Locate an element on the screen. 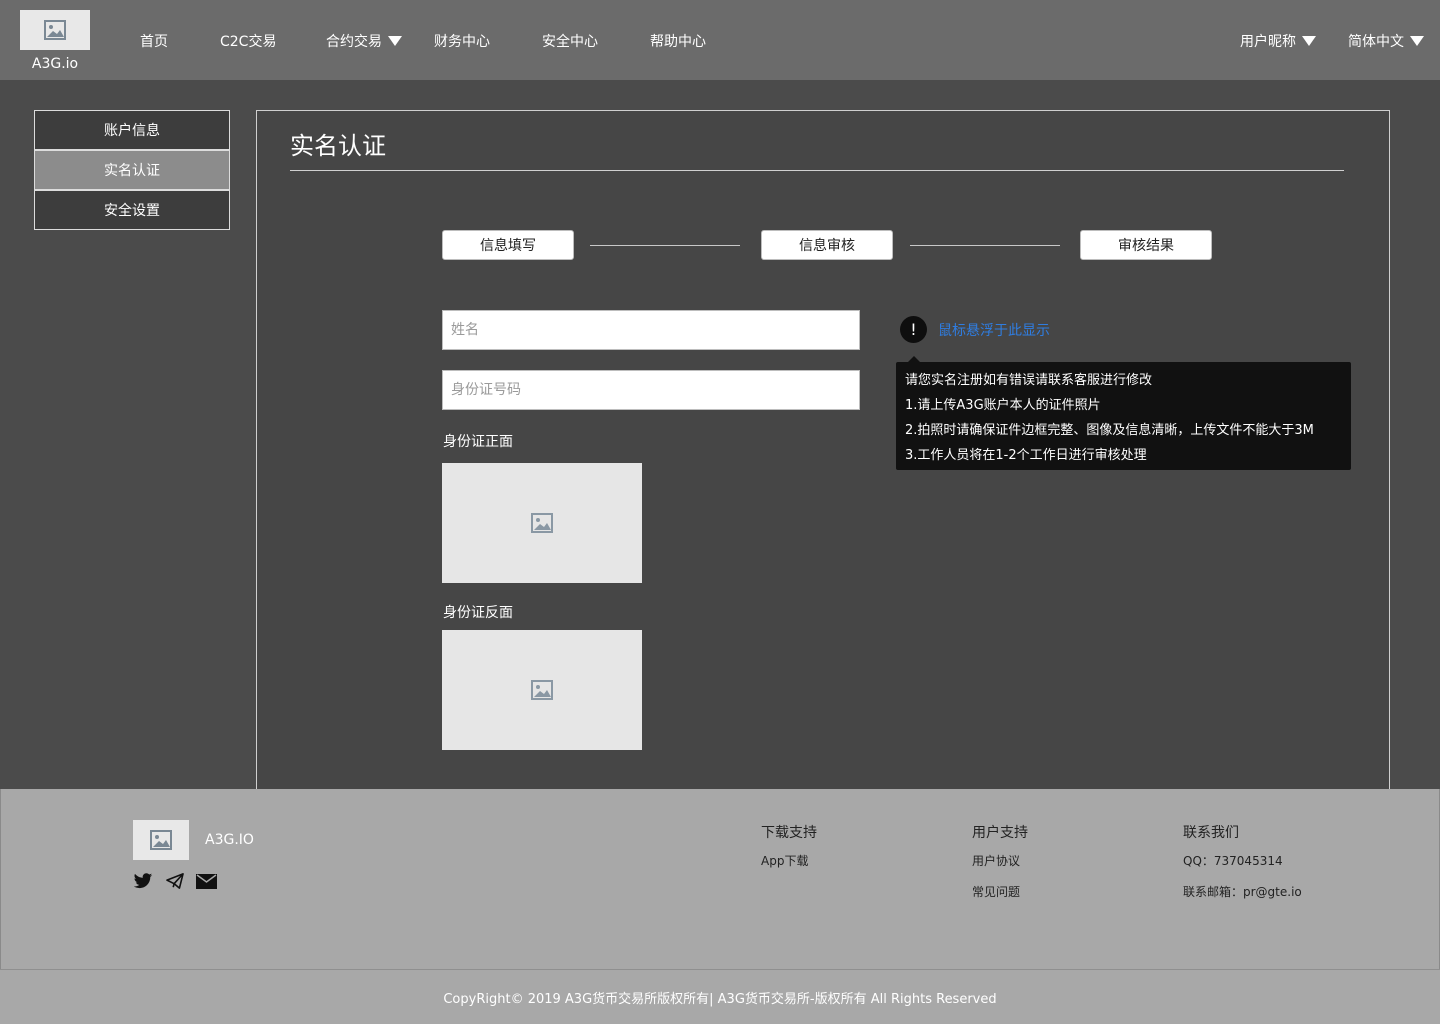 The image size is (1440, 1024). tooltip-line: 2.拍照时请确保证件边框完整、图像及信息清晰，上传文件不能大于3M is located at coordinates (1109, 430).